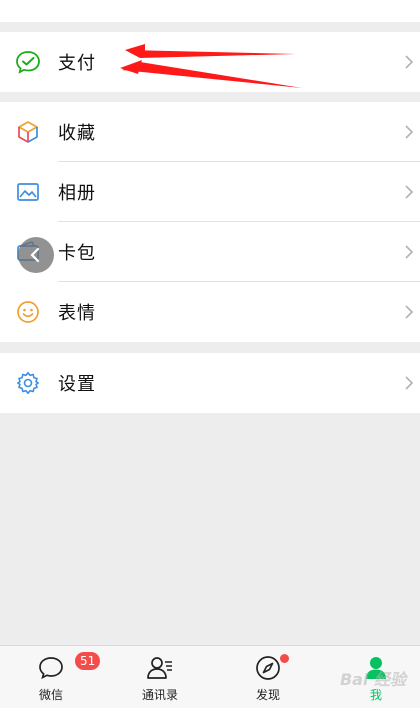  I want to click on menu-item-stickers: 表情, so click(210, 312).